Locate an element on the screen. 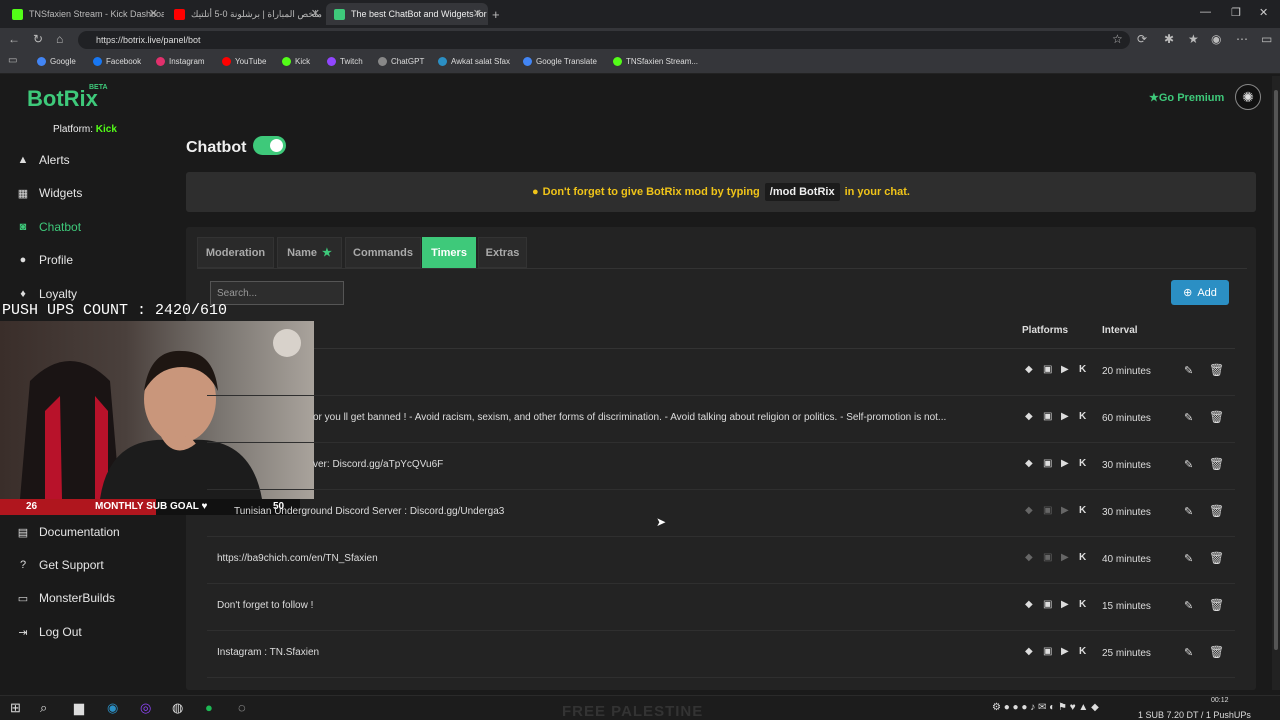  bookmark-awkat-salat: Awkat salat Sfax is located at coordinates (474, 61).